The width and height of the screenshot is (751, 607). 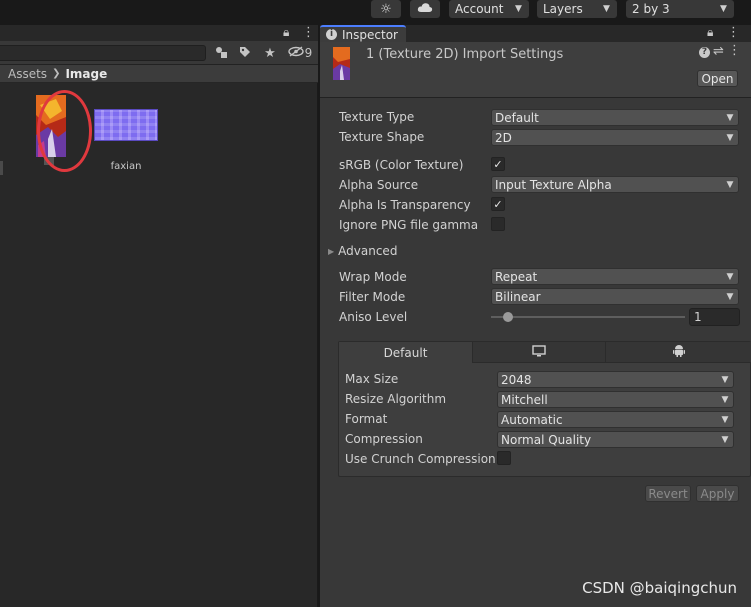 What do you see at coordinates (615, 379) in the screenshot?
I see `max-size-dropdown: 2048 ▼` at bounding box center [615, 379].